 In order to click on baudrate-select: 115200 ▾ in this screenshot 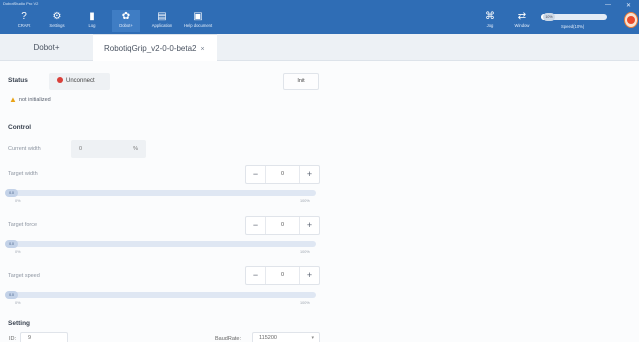, I will do `click(286, 337)`.